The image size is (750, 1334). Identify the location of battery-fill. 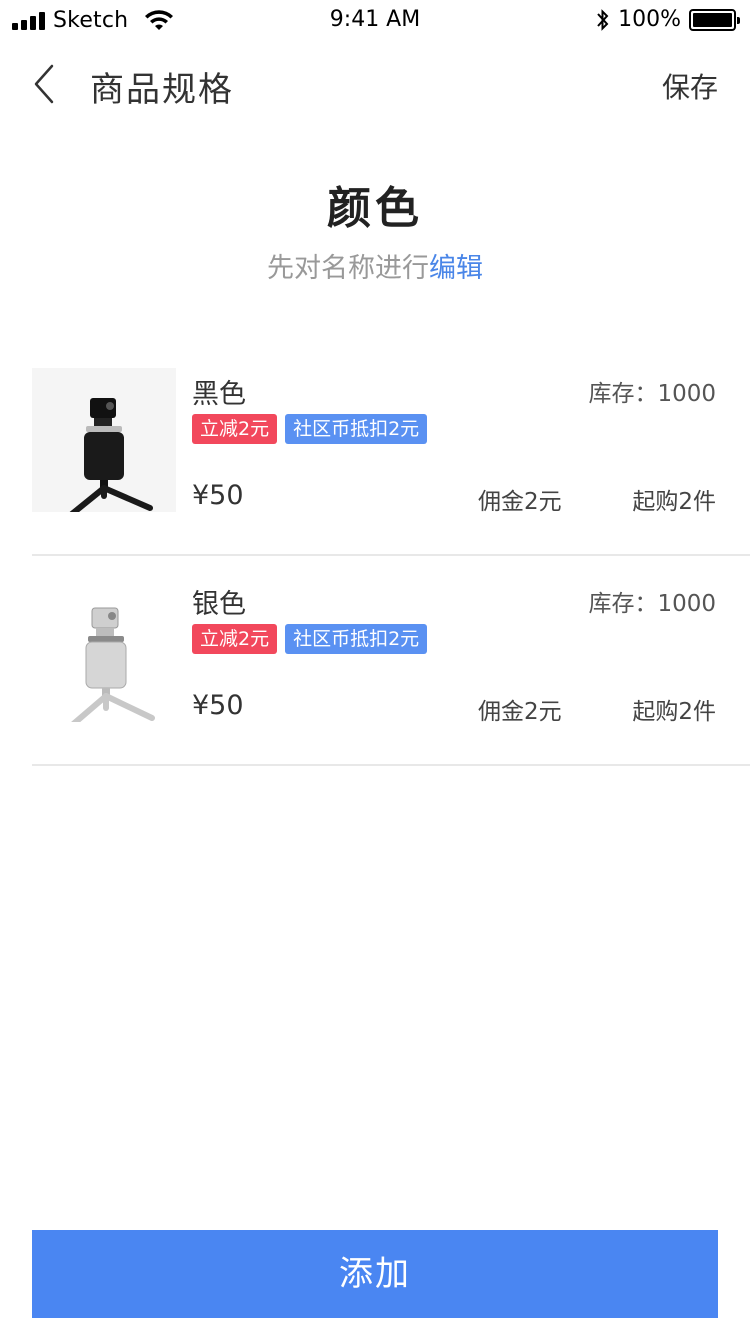
(712, 19).